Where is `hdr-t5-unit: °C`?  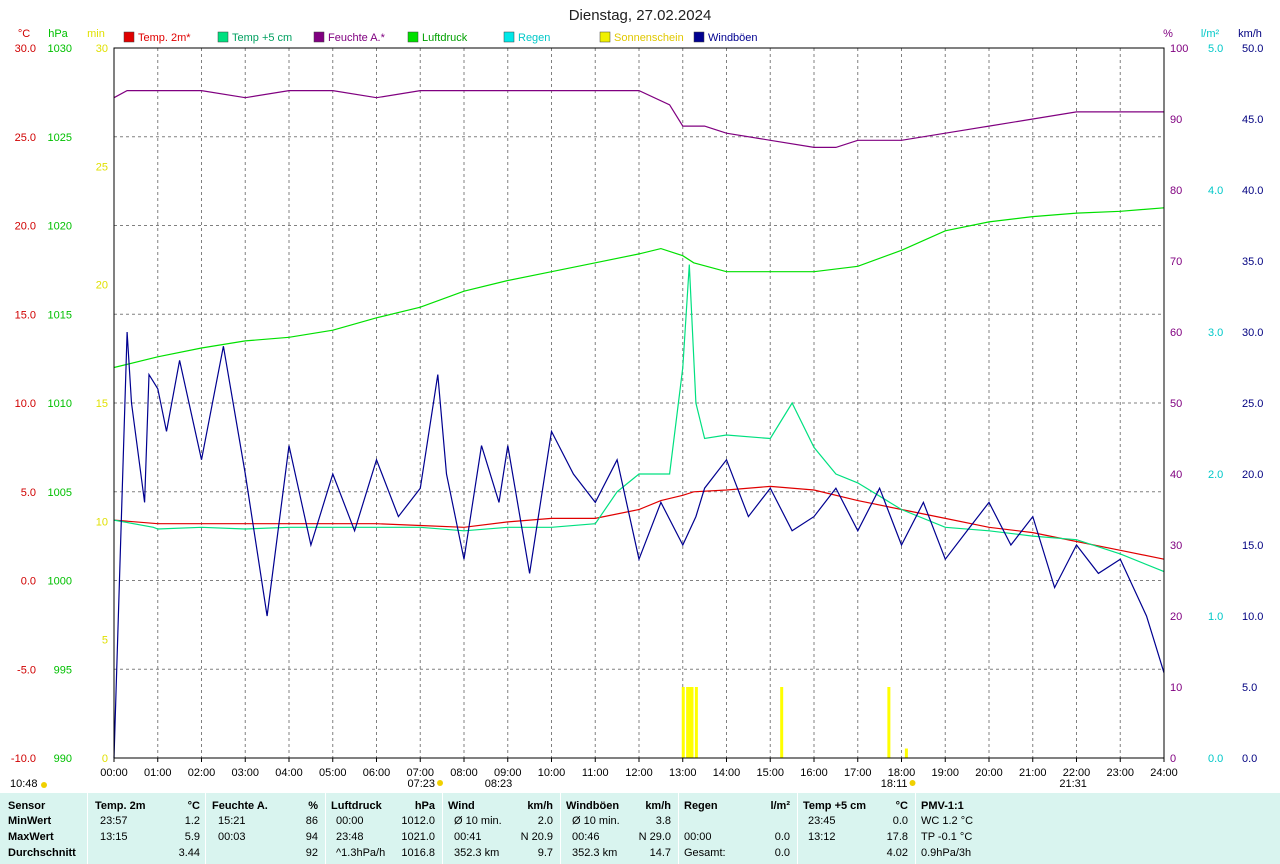
hdr-t5-unit: °C is located at coordinates (901, 806).